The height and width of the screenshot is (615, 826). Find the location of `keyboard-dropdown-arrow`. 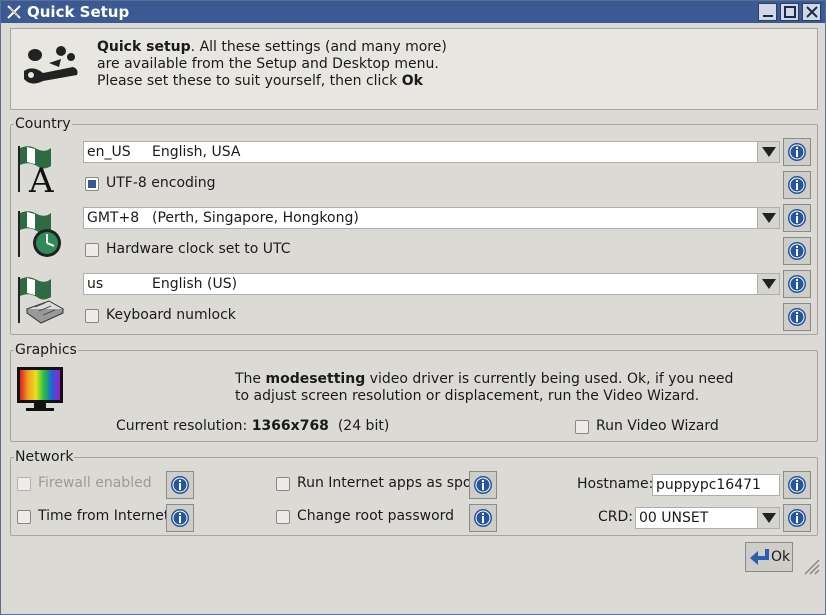

keyboard-dropdown-arrow is located at coordinates (768, 284).